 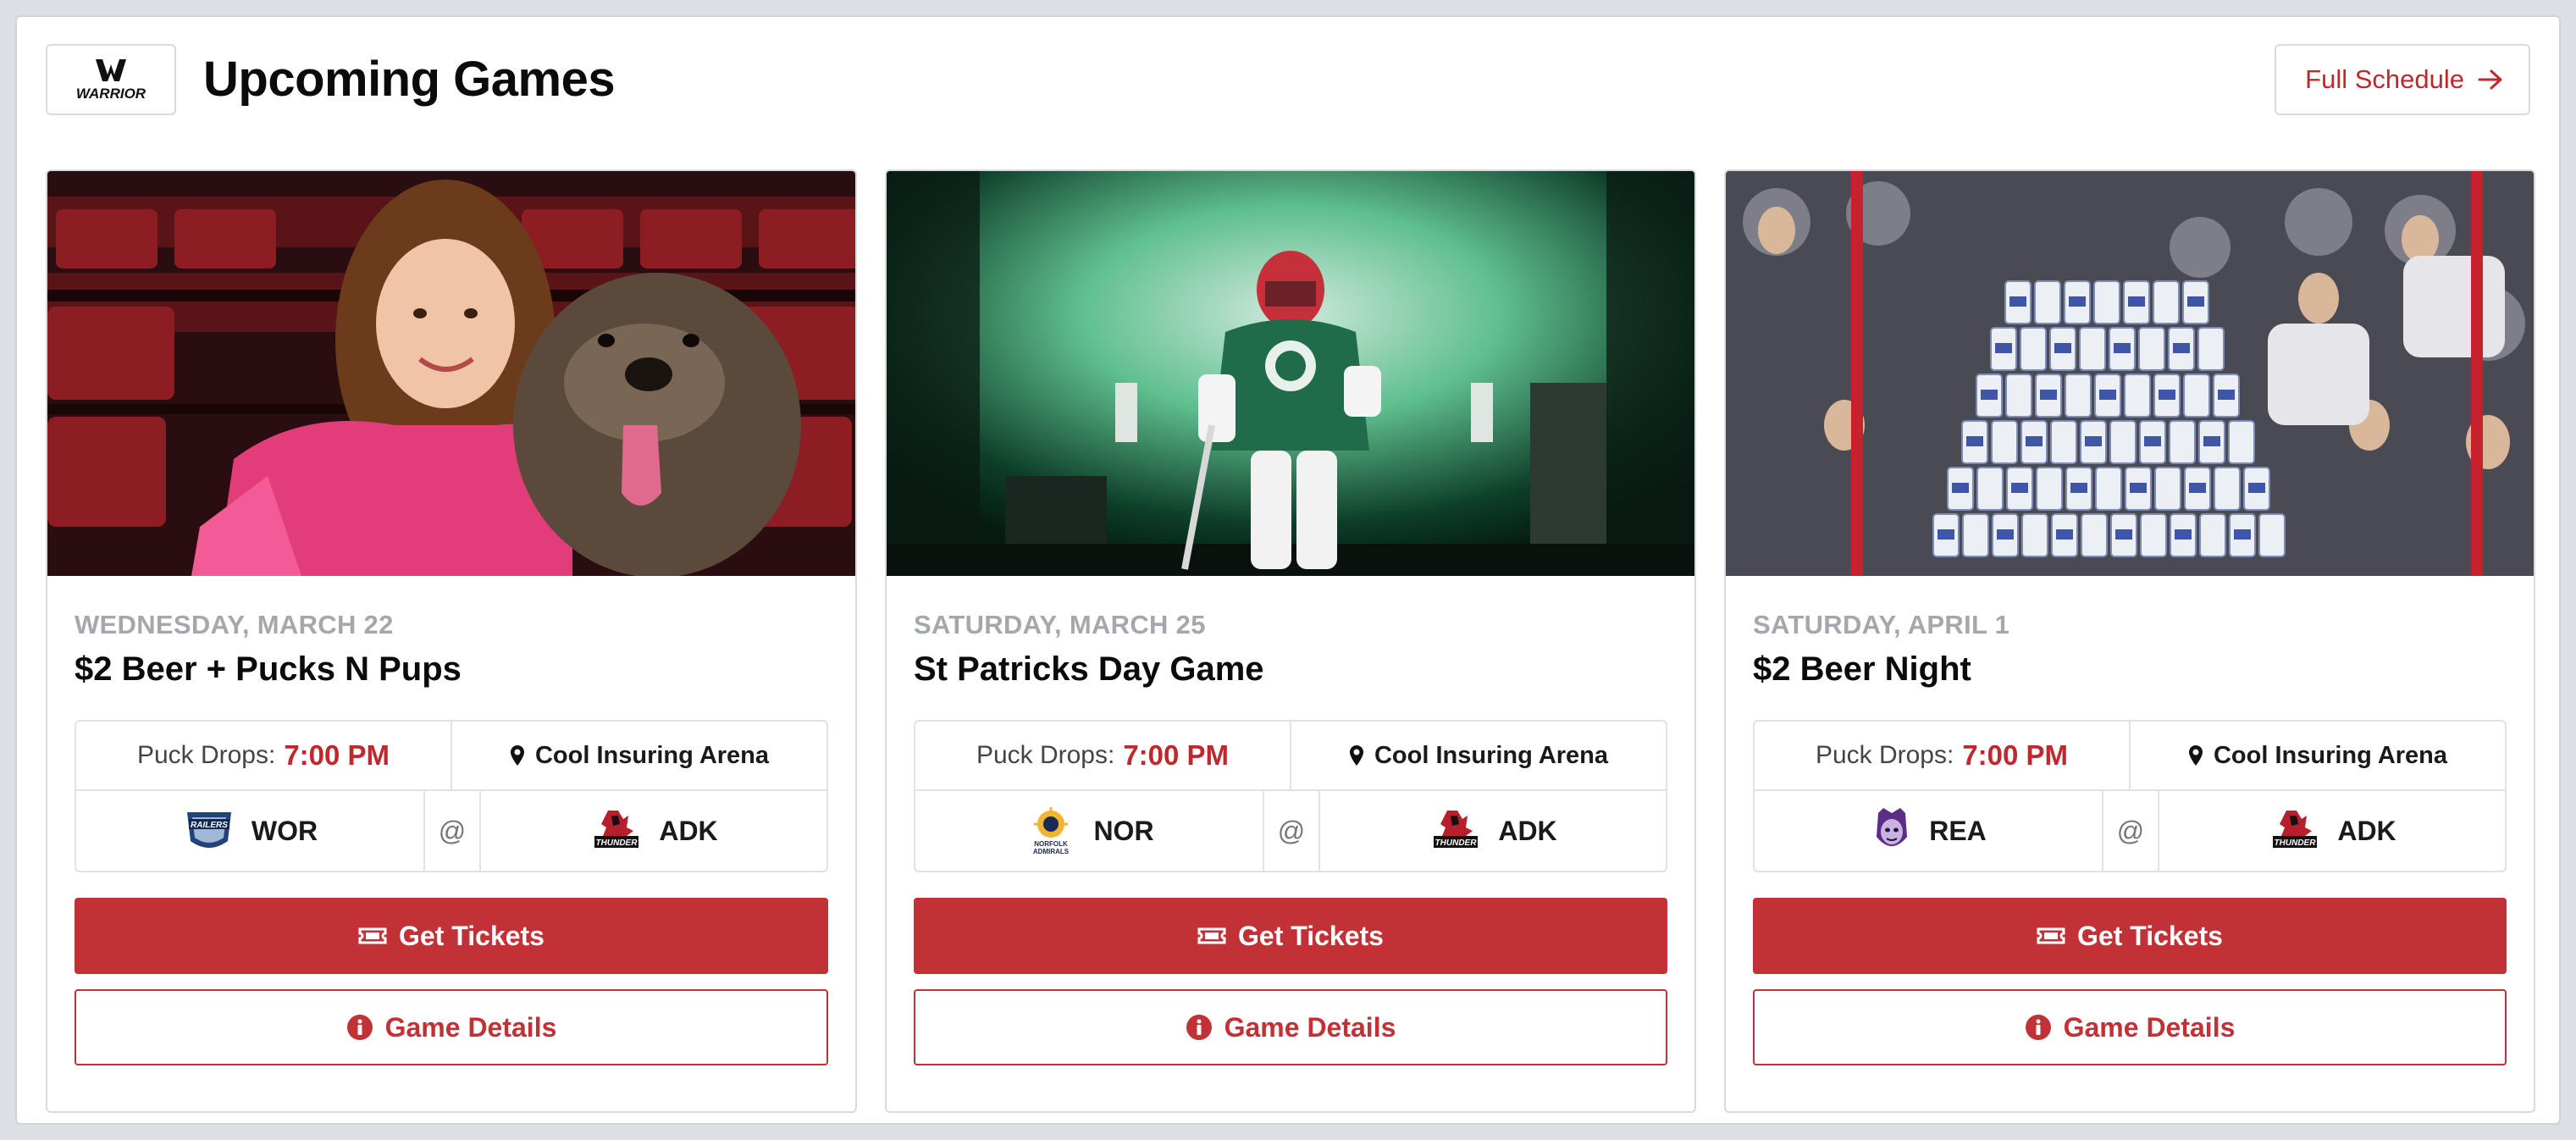 I want to click on home-team: REA, so click(x=1929, y=831).